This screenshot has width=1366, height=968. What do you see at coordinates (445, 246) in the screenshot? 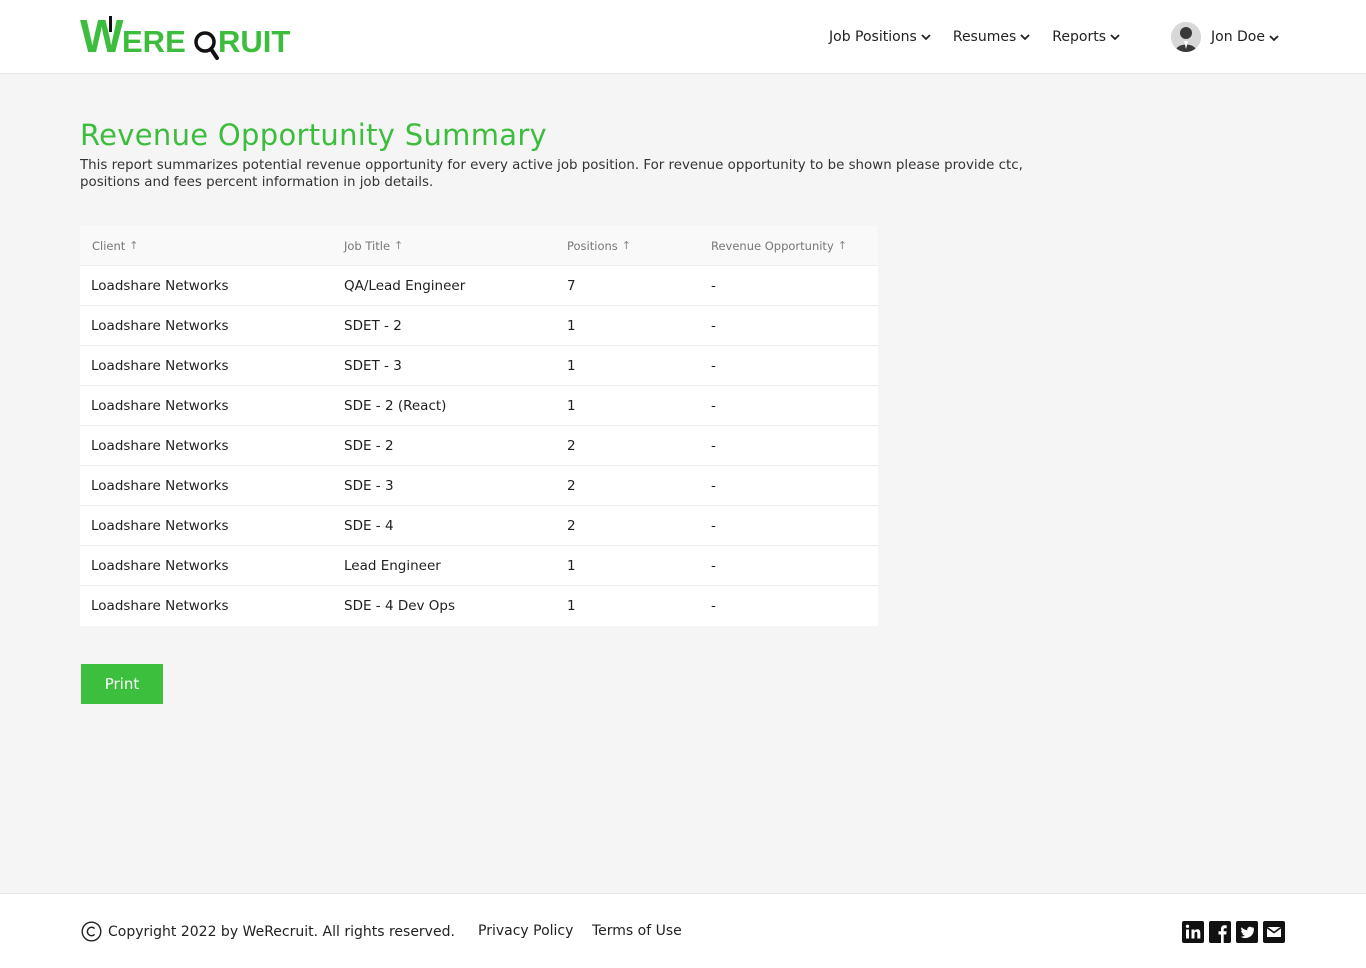
I see `column-header-job-title: Job Title ↑` at bounding box center [445, 246].